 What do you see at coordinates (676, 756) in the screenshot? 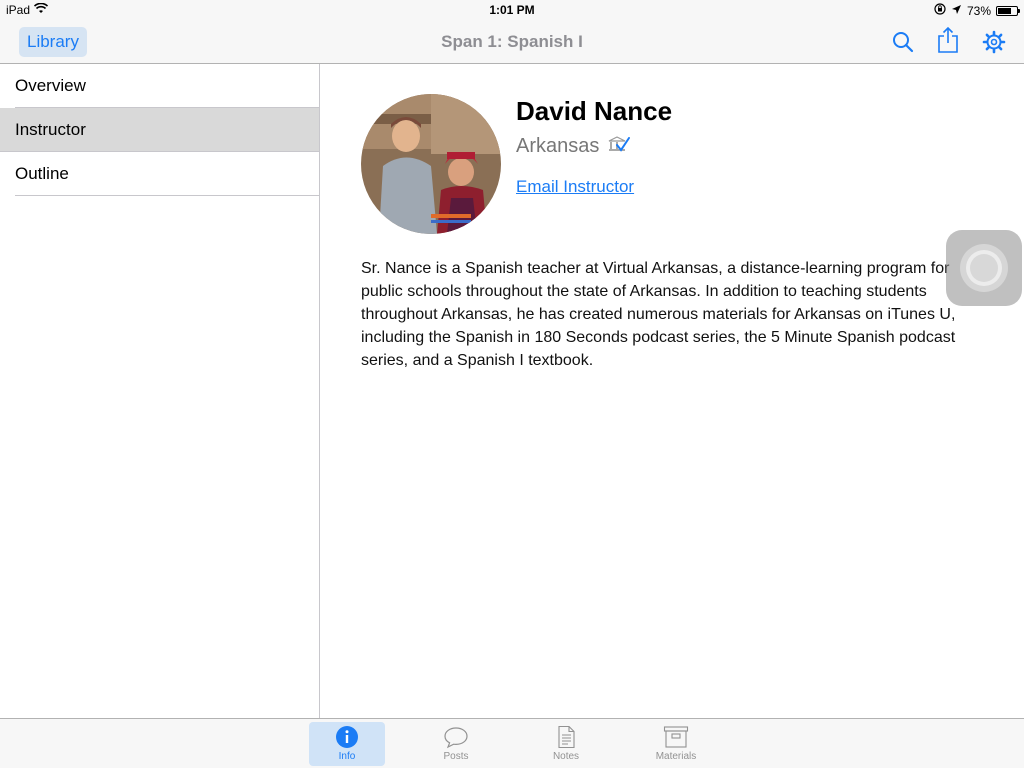
I see `tab-materials-label: Materials` at bounding box center [676, 756].